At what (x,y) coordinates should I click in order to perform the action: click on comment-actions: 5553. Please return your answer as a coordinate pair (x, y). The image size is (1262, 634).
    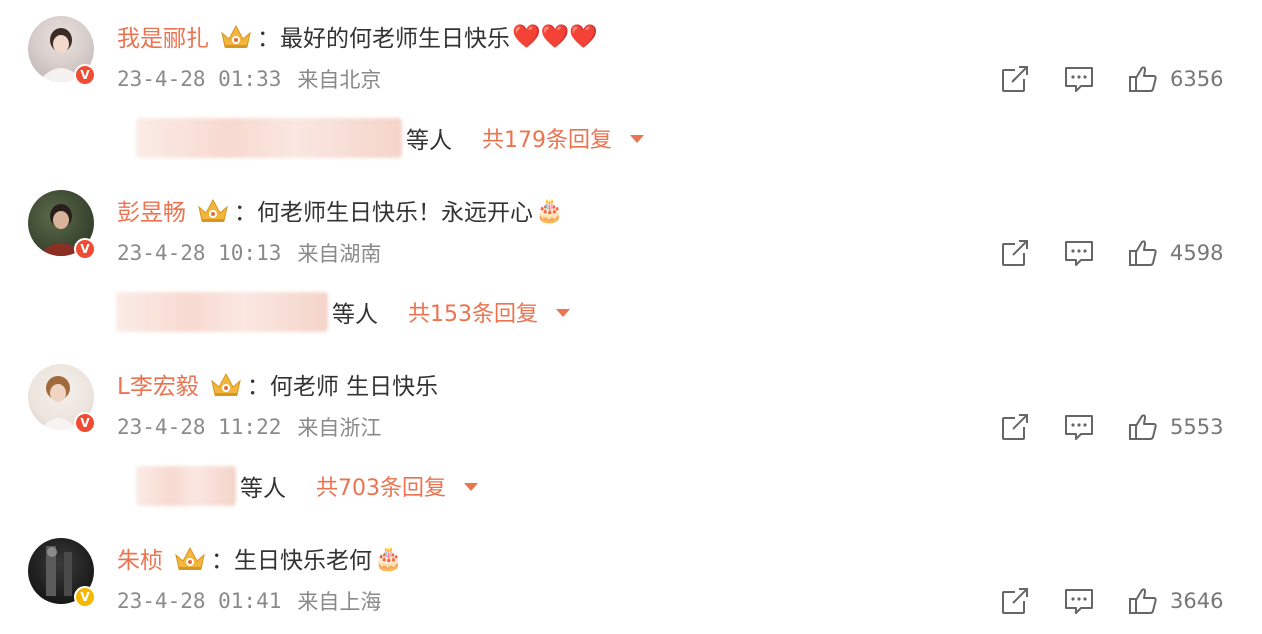
    Looking at the image, I should click on (1111, 427).